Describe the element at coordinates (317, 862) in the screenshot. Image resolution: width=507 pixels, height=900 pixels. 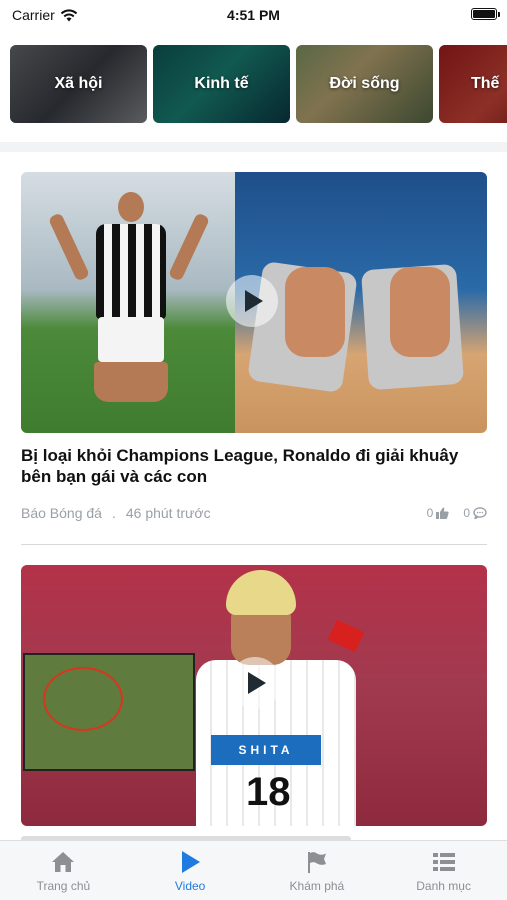
I see `flag-icon` at that location.